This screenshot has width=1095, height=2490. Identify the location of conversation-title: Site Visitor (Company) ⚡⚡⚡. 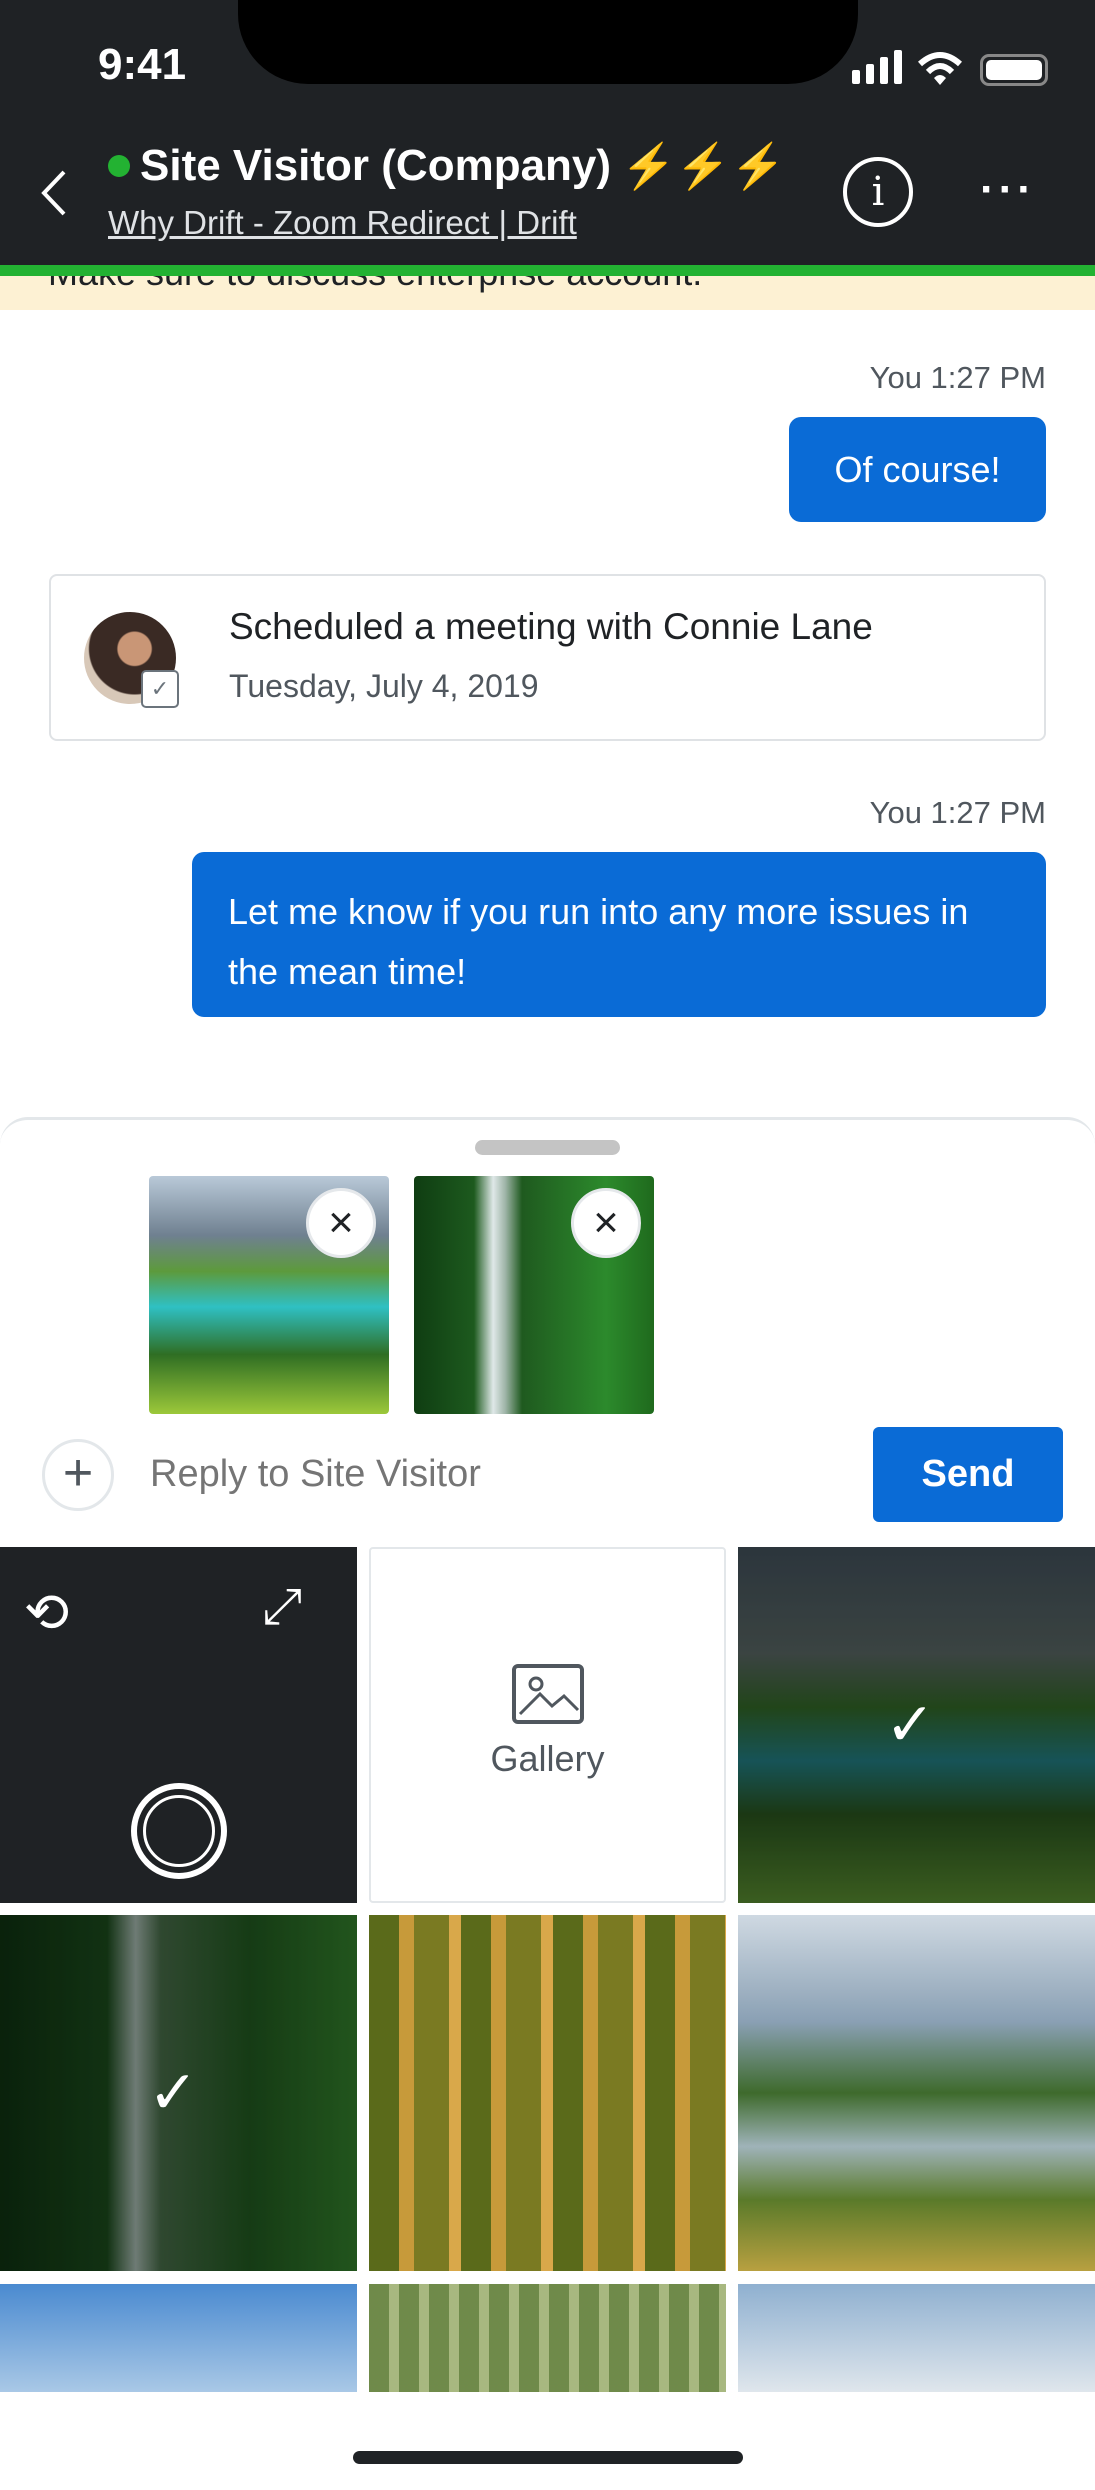
(446, 166).